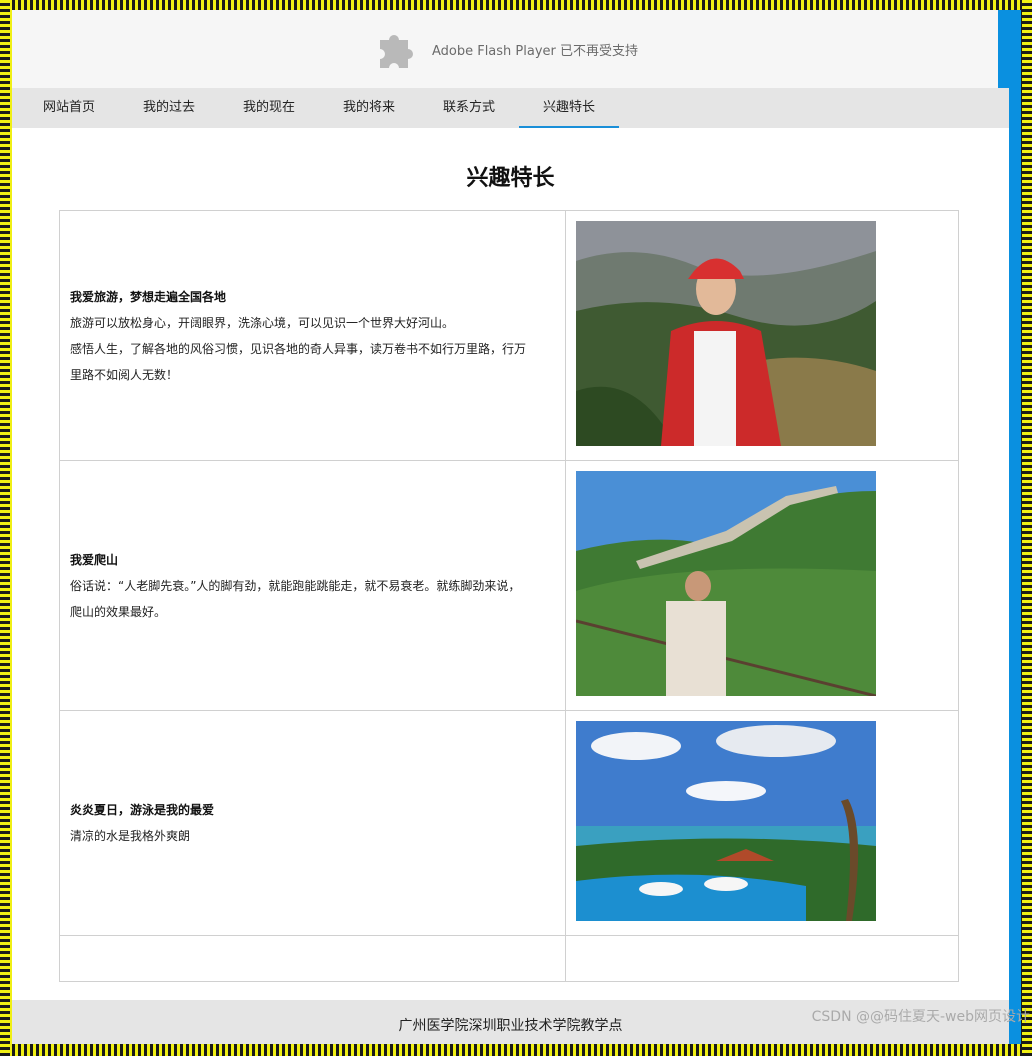 The height and width of the screenshot is (1056, 1032). What do you see at coordinates (124, 374) in the screenshot?
I see `hobby-text-line: 里路不如阅人无数！` at bounding box center [124, 374].